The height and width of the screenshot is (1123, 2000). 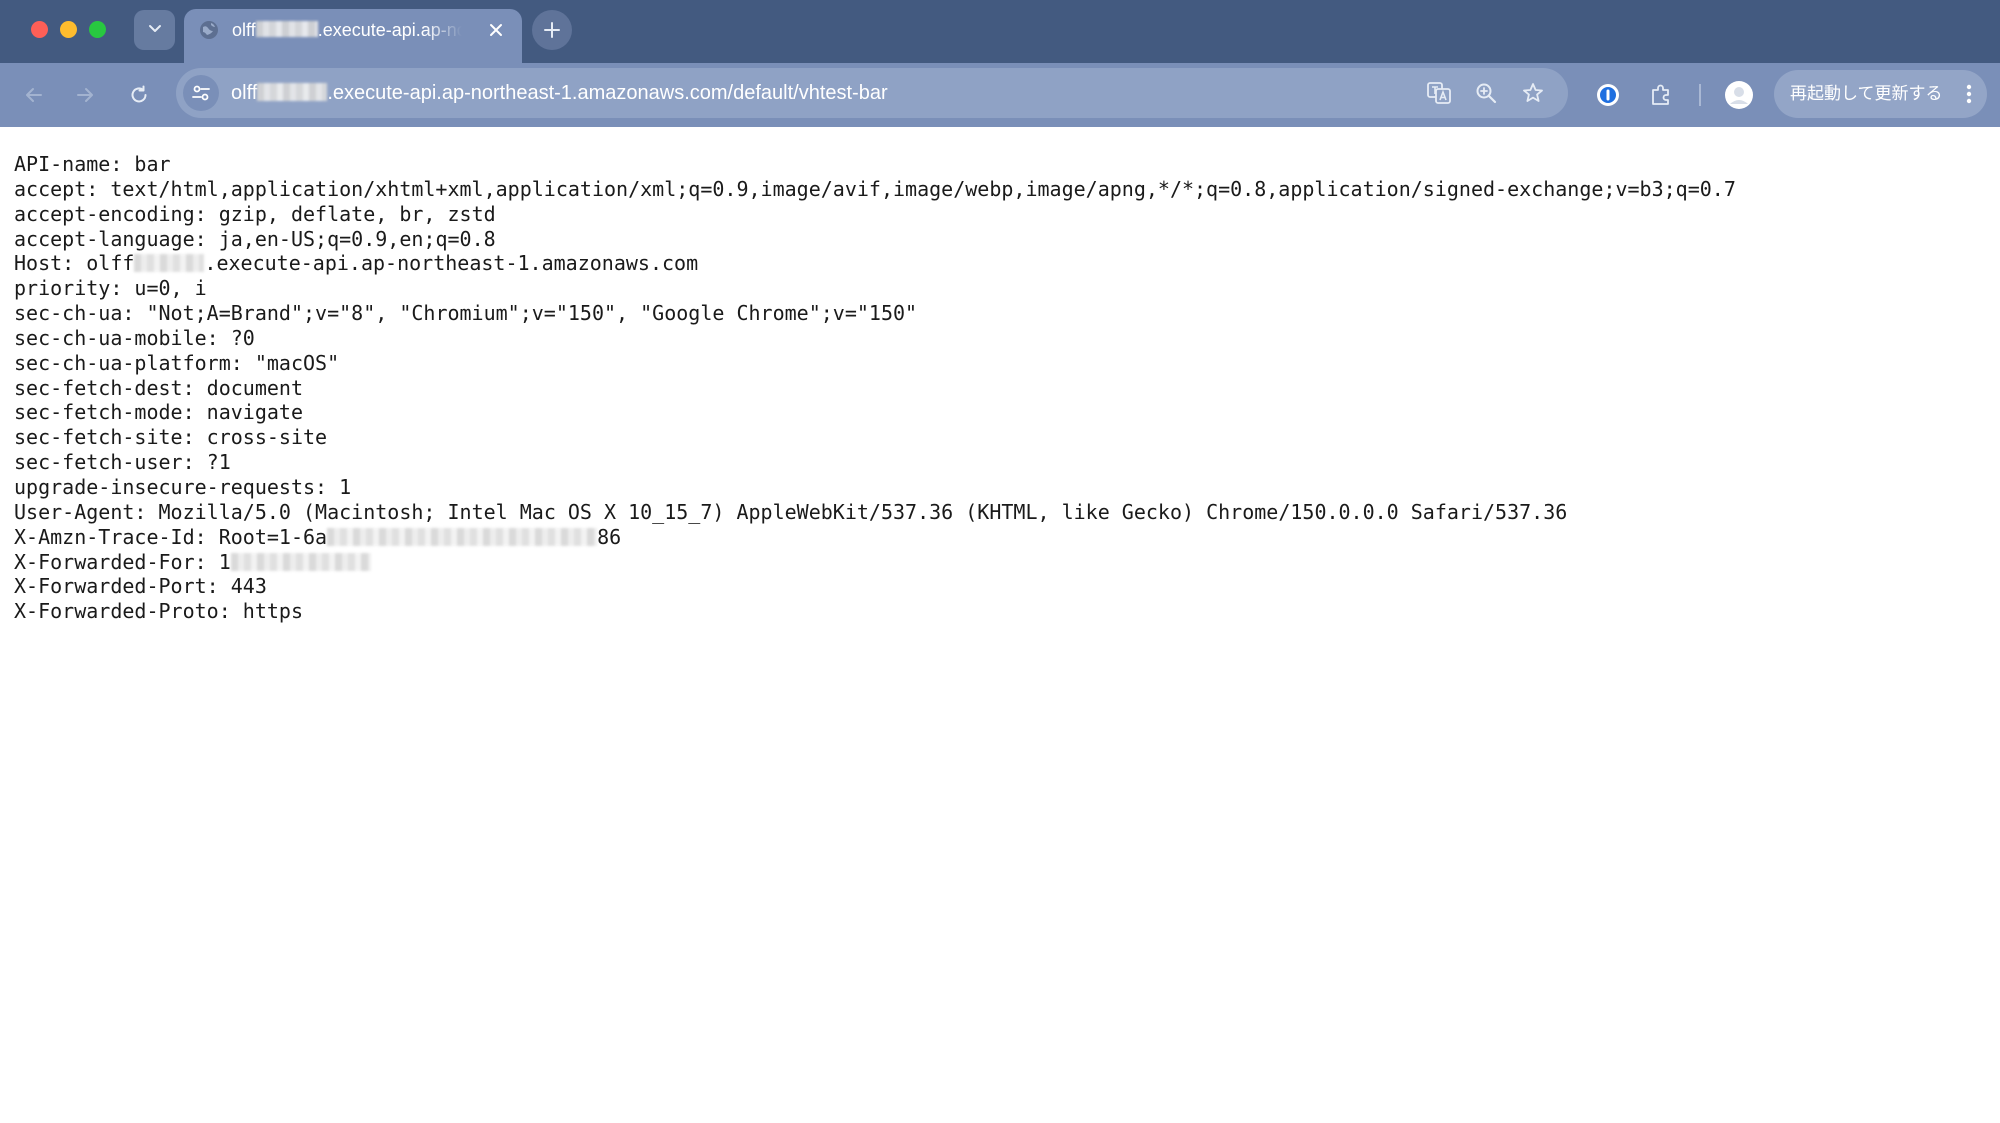 I want to click on header-value: u=0, i, so click(x=170, y=288).